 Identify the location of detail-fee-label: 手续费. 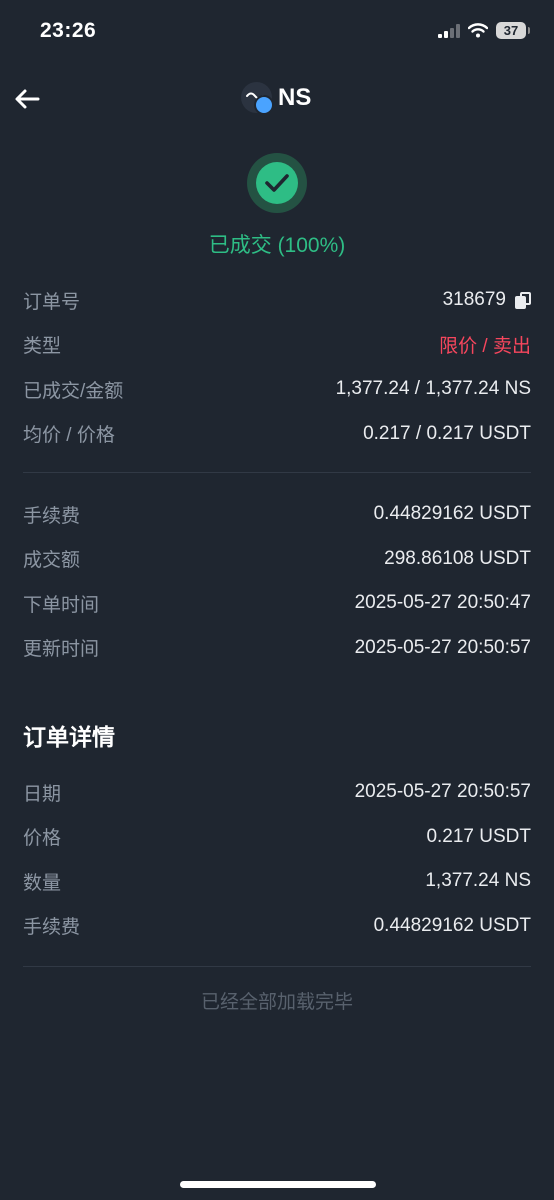
(52, 928).